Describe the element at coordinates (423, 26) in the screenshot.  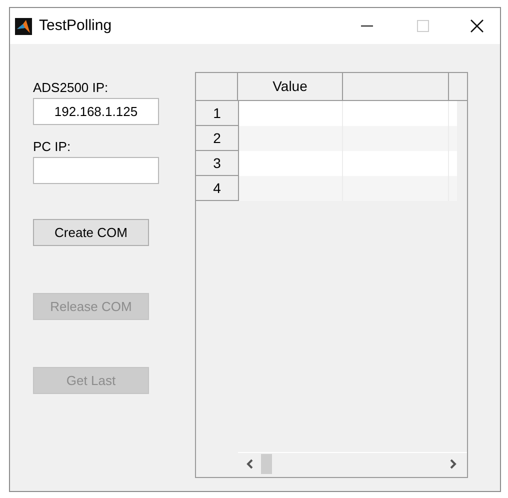
I see `maximize-icon` at that location.